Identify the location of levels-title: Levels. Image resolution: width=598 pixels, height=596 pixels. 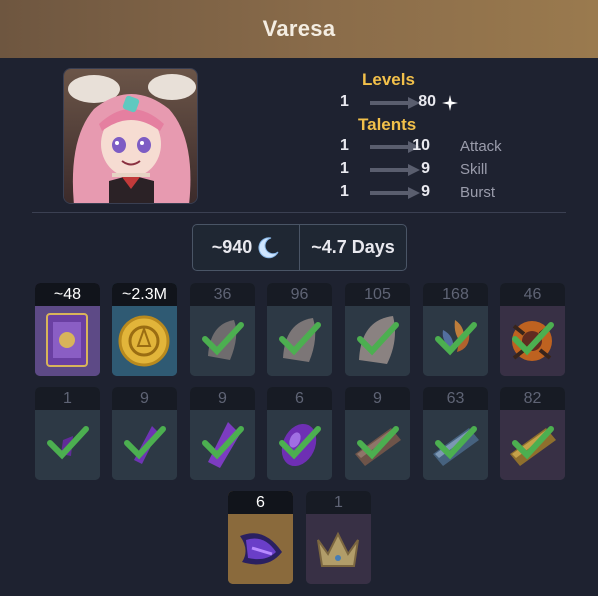
(388, 79).